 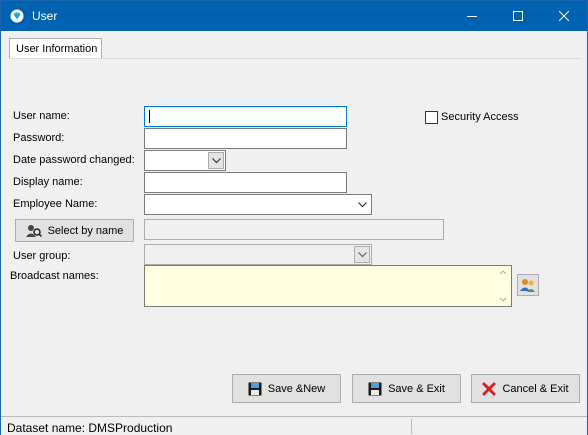 I want to click on maximize-button, so click(x=518, y=16).